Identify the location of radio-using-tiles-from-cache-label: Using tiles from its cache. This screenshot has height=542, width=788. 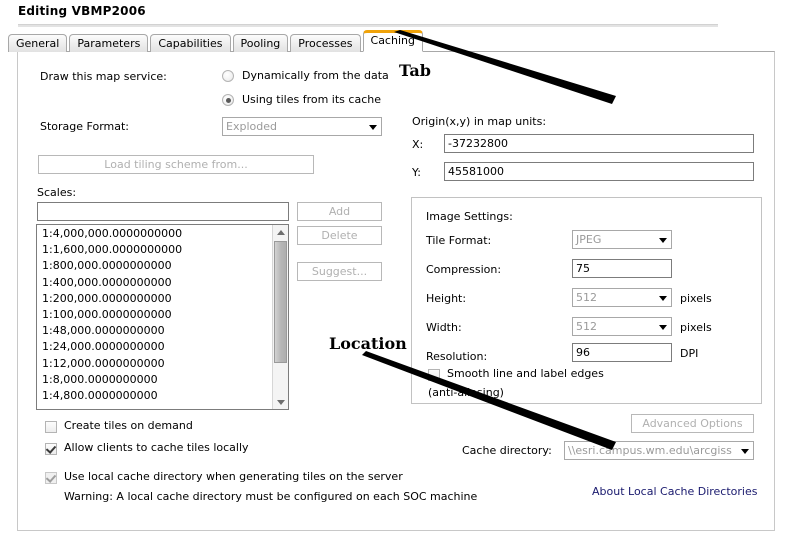
(311, 99).